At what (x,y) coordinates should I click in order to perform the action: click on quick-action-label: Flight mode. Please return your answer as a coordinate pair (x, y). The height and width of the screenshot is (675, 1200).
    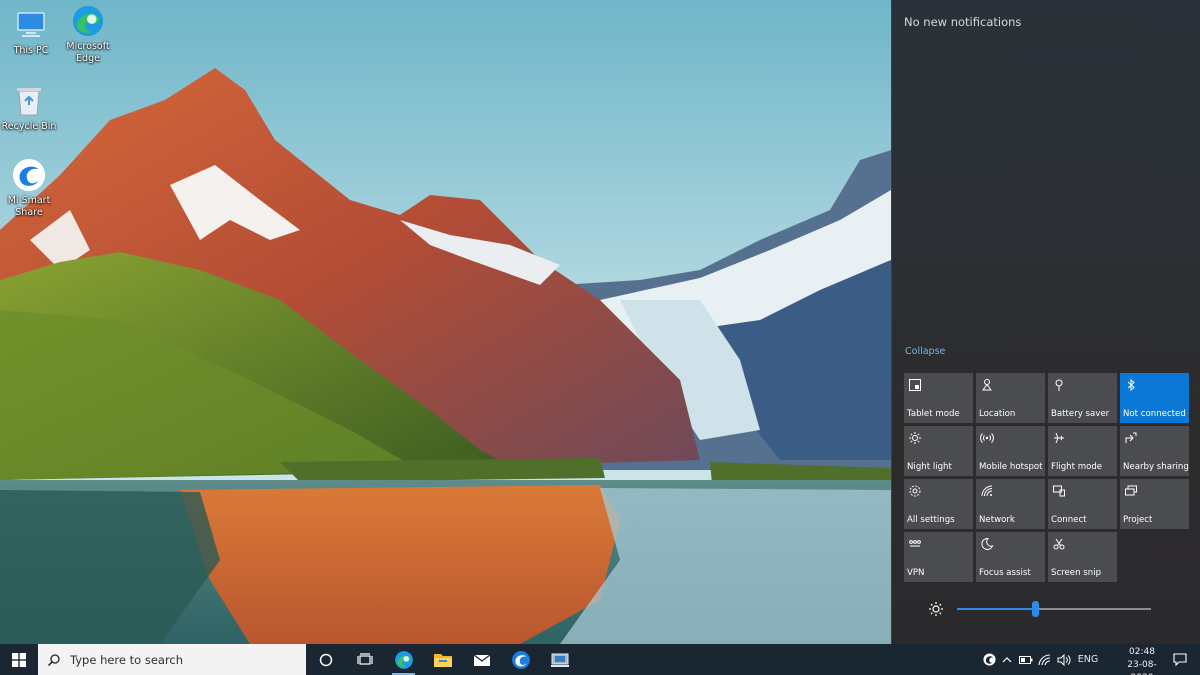
    Looking at the image, I should click on (1077, 467).